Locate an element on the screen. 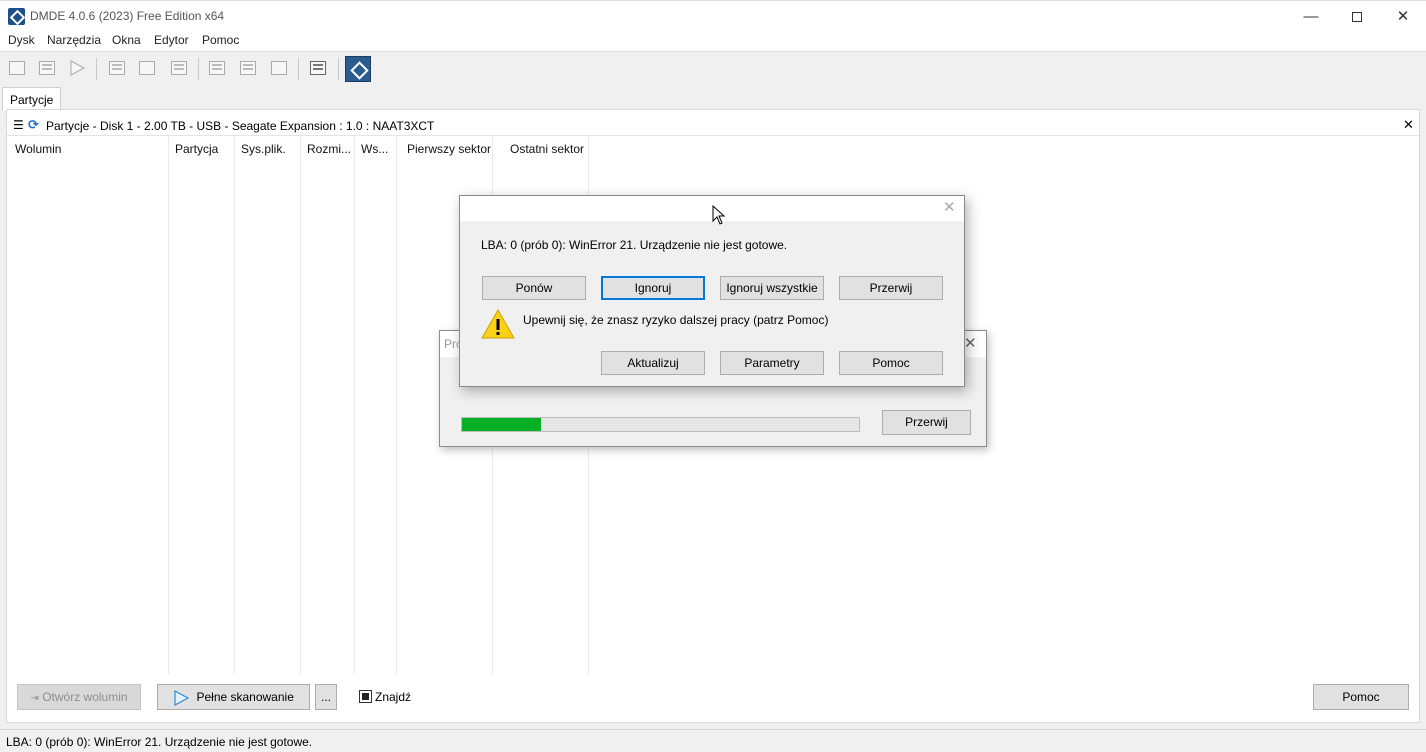 The image size is (1426, 752). find-label: Znajdź is located at coordinates (393, 697).